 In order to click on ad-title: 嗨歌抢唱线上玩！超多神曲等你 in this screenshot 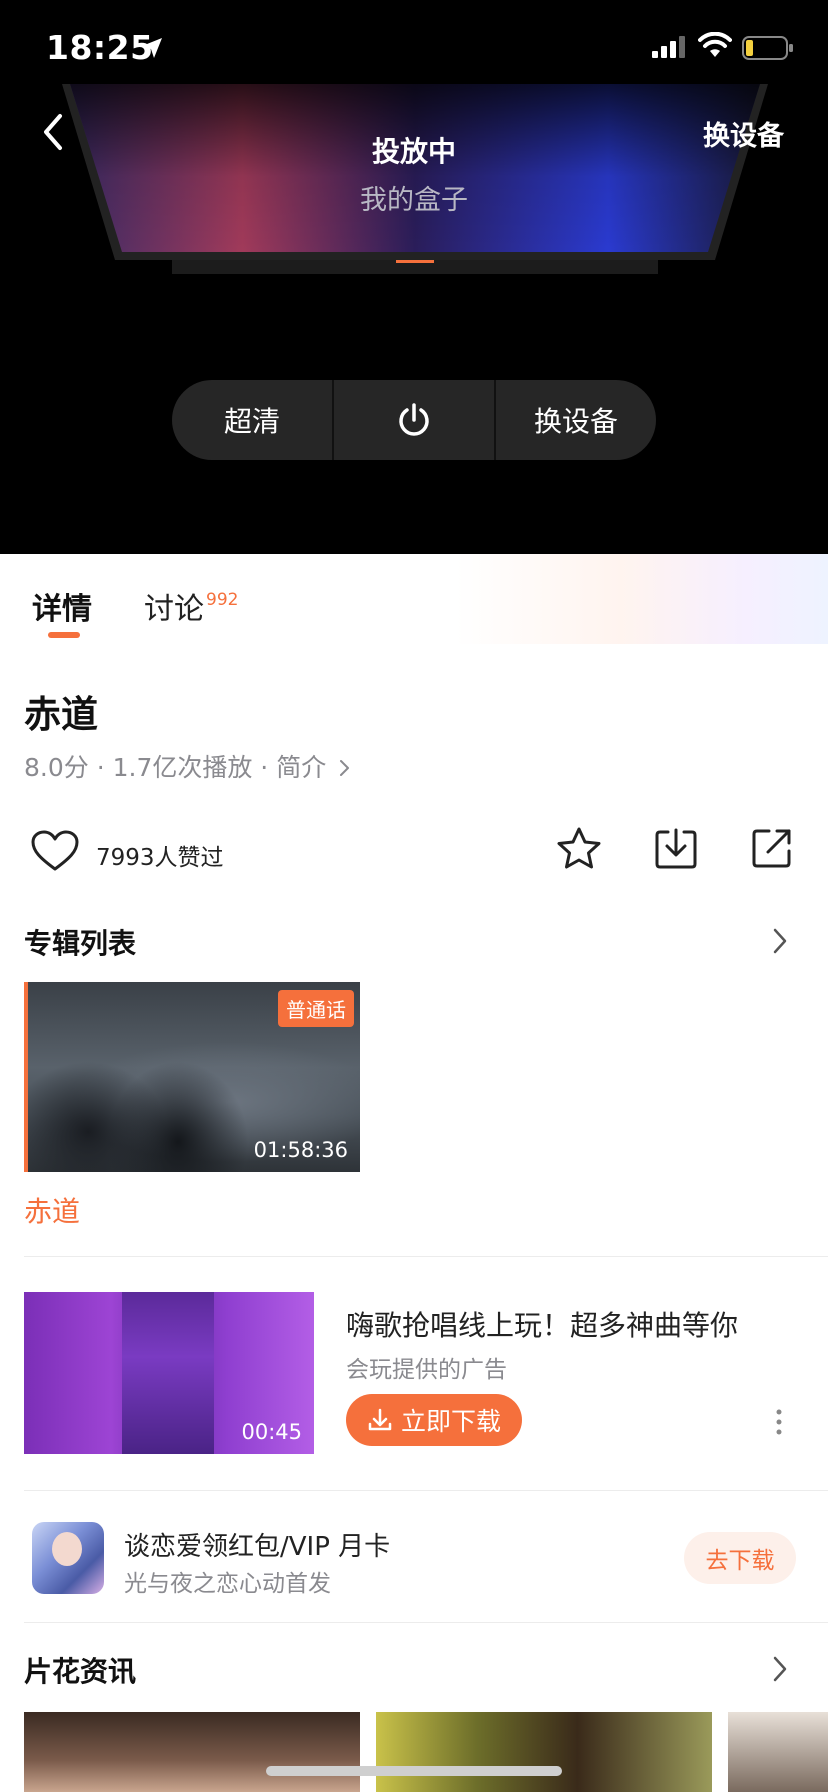, I will do `click(542, 1324)`.